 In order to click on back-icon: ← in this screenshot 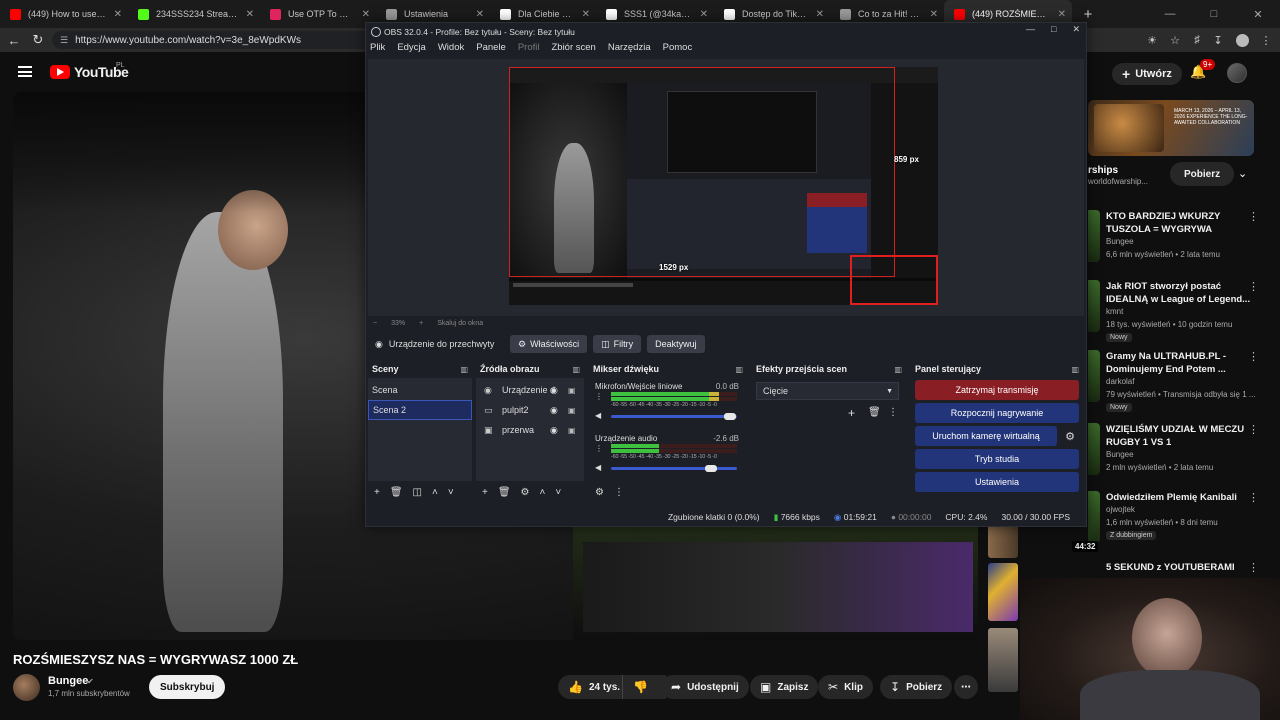, I will do `click(14, 40)`.